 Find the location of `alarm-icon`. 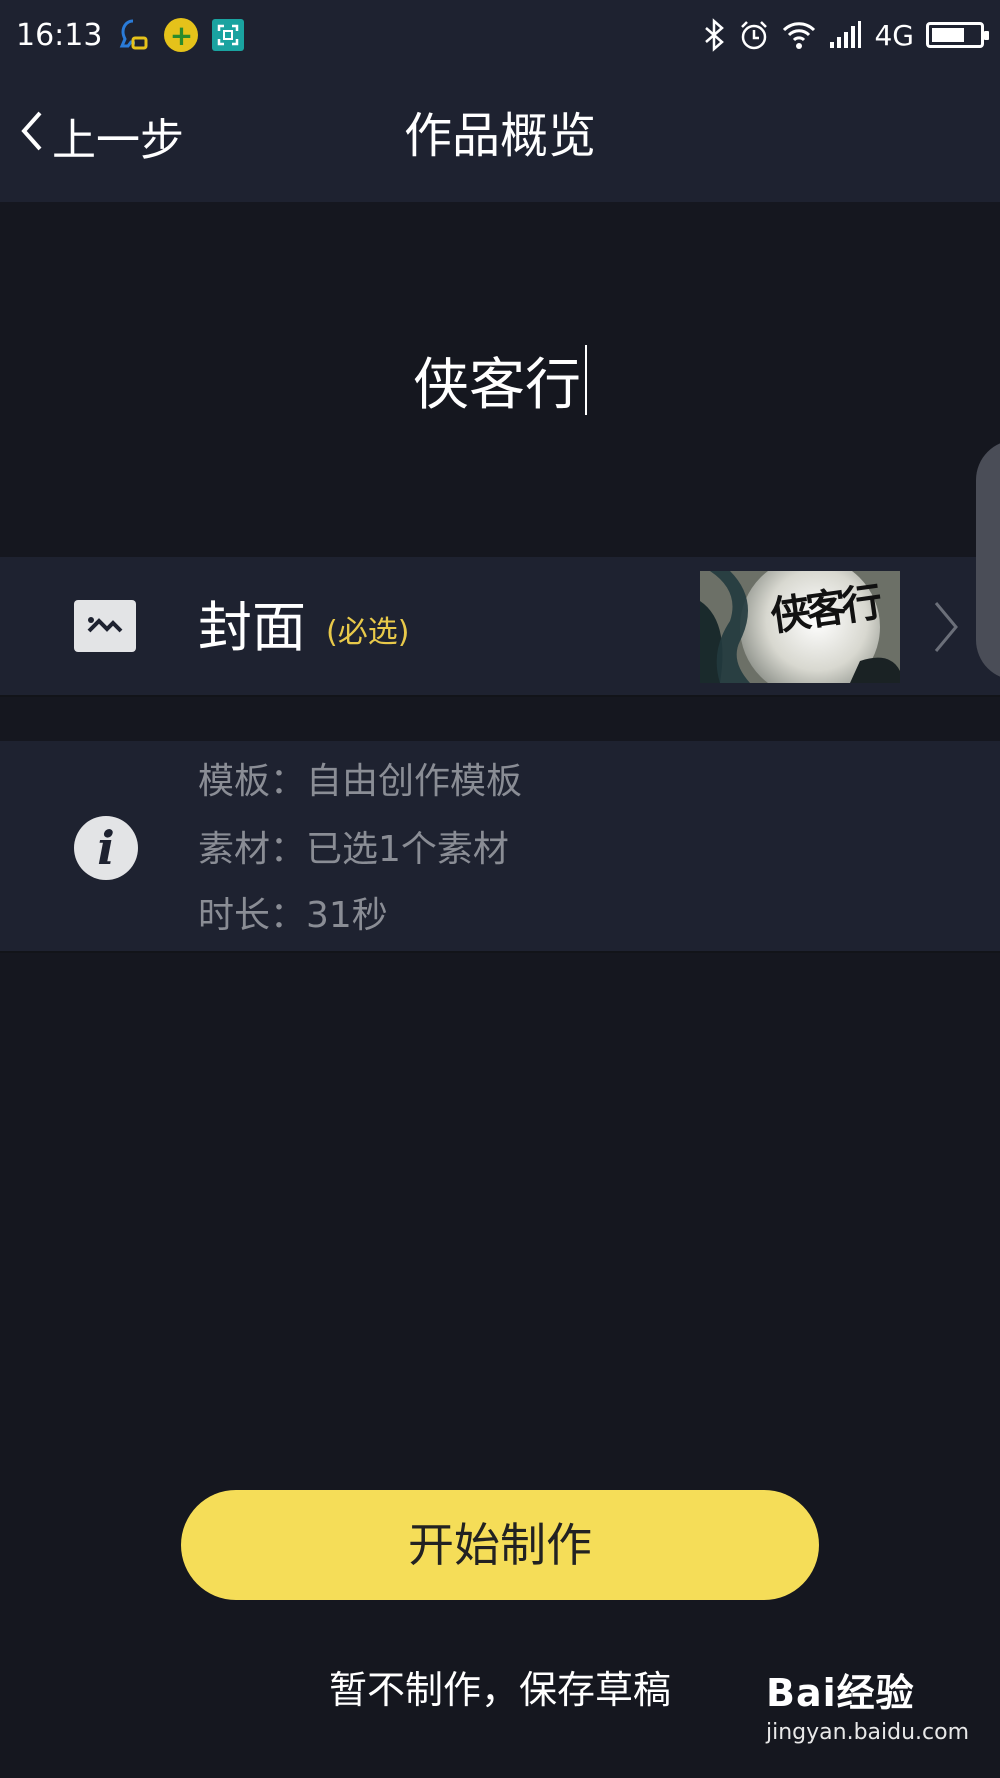

alarm-icon is located at coordinates (754, 35).